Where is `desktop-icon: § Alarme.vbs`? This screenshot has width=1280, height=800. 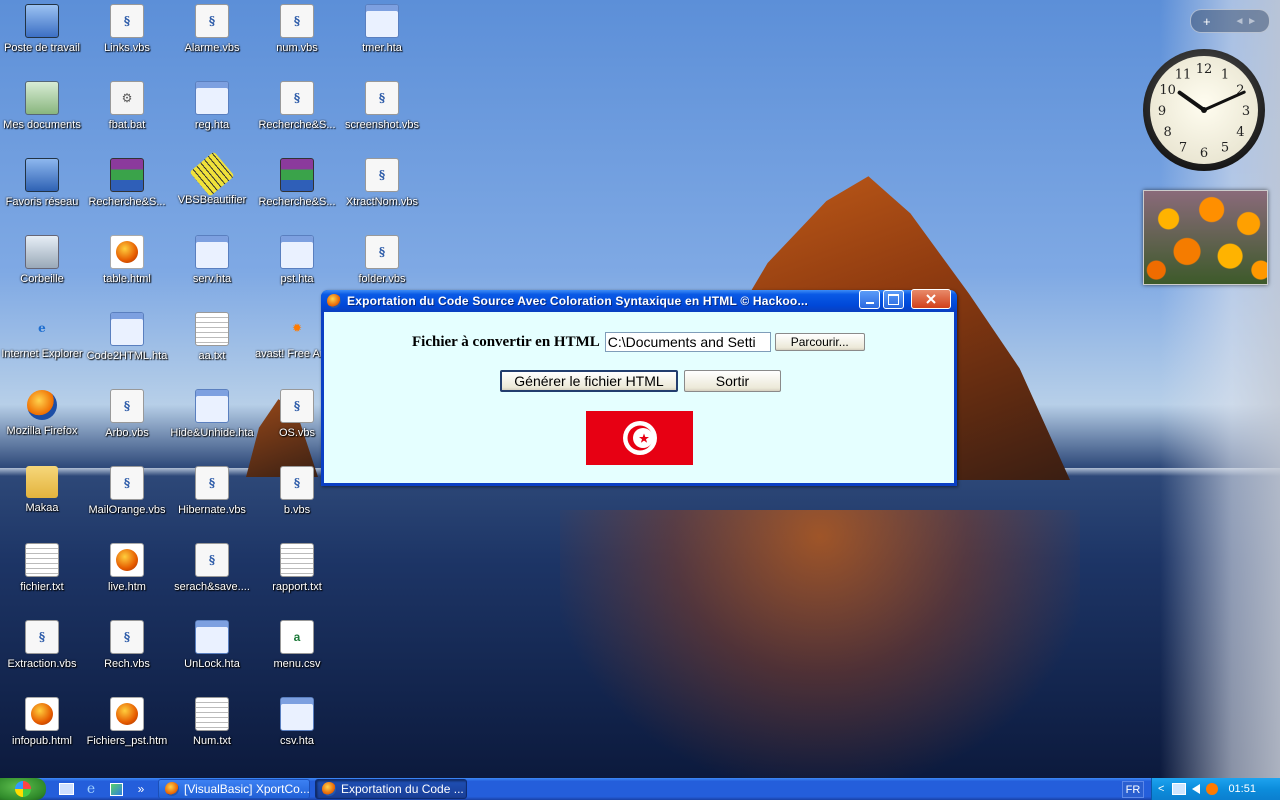 desktop-icon: § Alarme.vbs is located at coordinates (212, 29).